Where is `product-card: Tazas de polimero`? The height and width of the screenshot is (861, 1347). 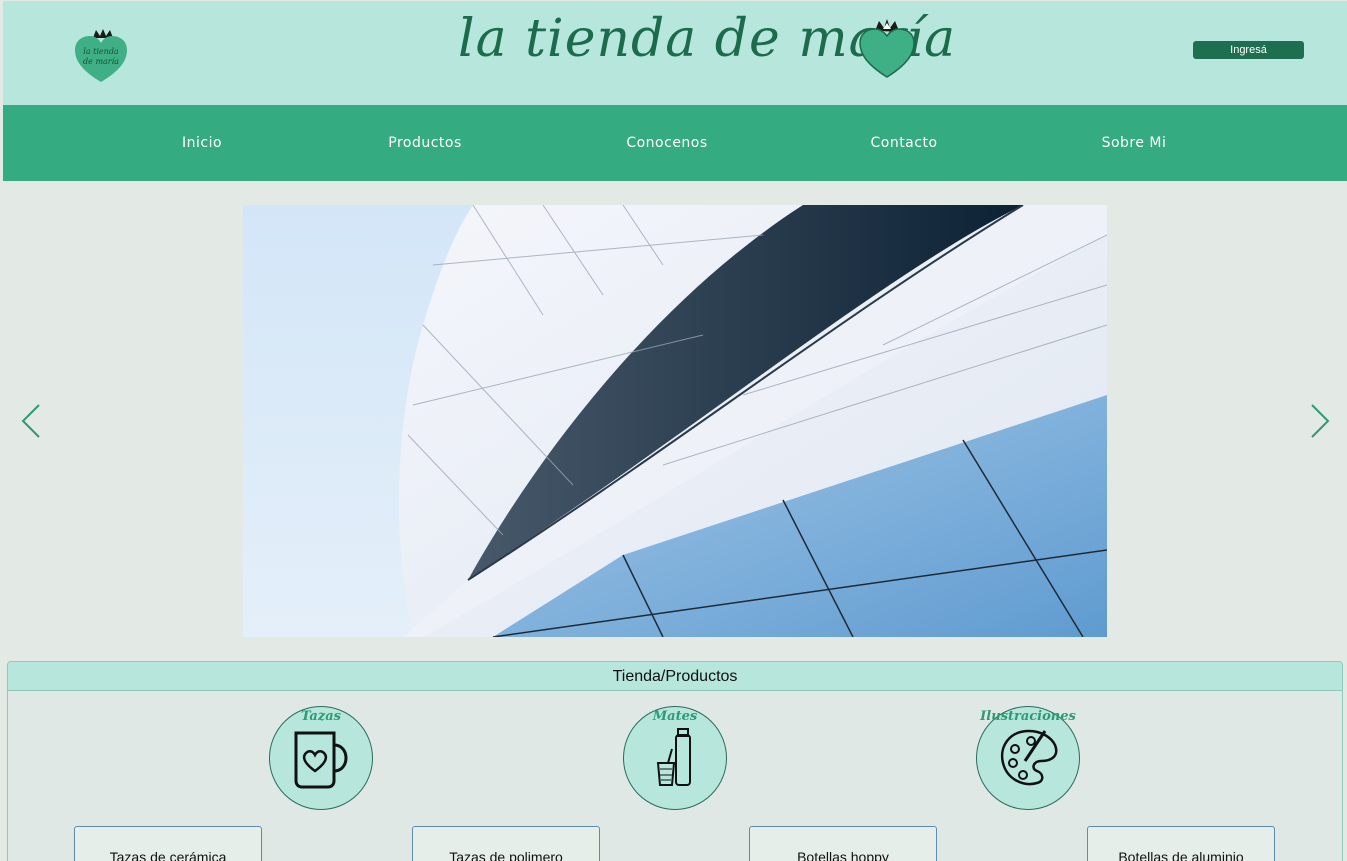 product-card: Tazas de polimero is located at coordinates (506, 843).